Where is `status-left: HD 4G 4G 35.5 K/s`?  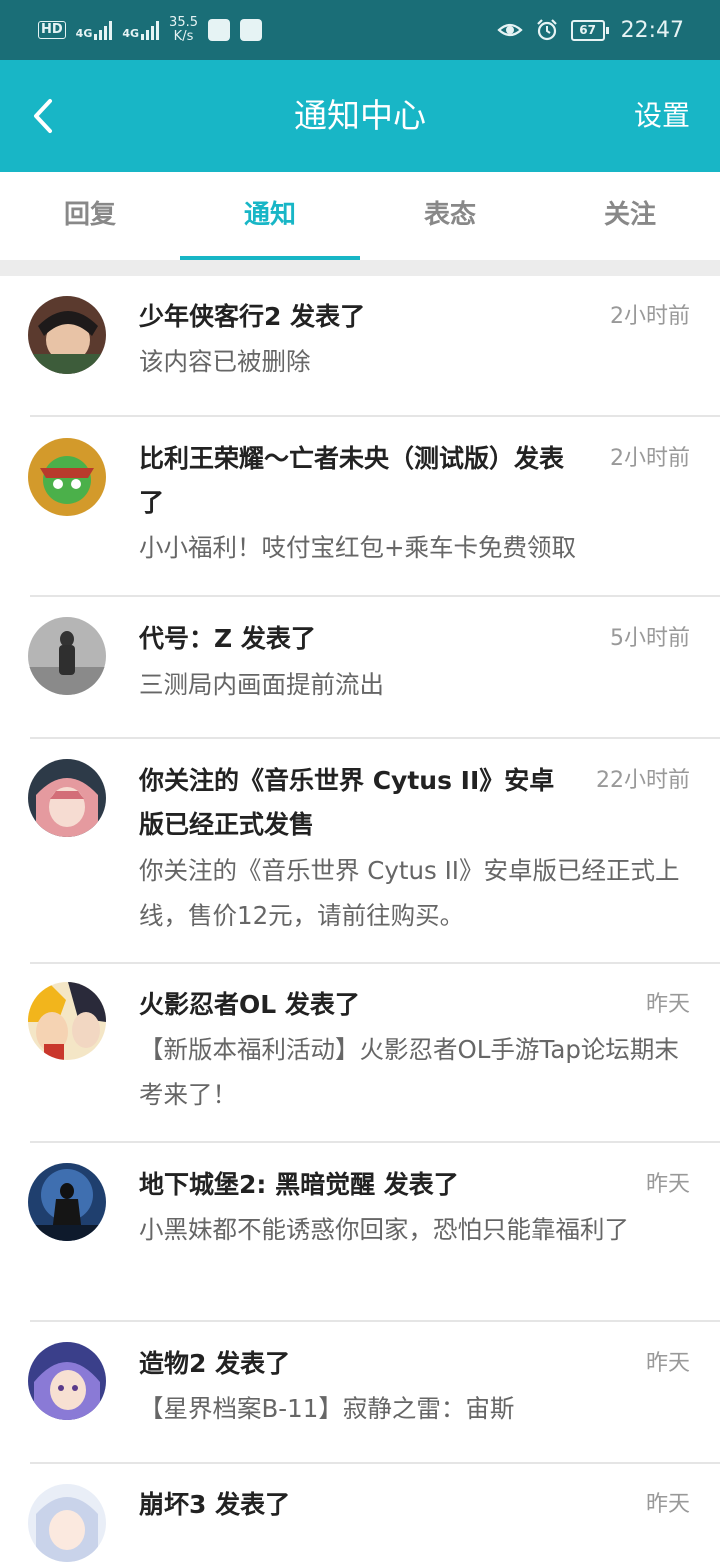
status-left: HD 4G 4G 35.5 K/s is located at coordinates (150, 30).